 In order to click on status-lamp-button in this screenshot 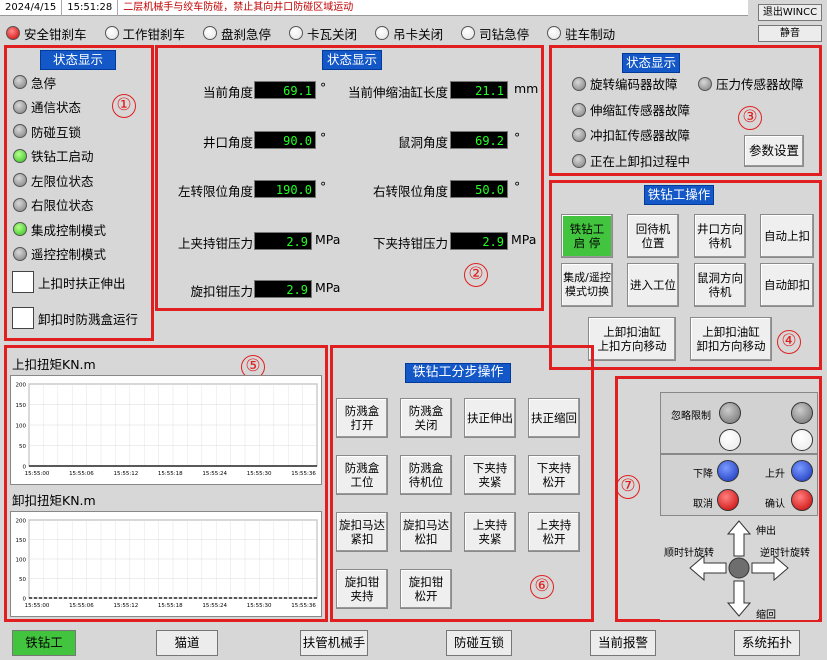, I will do `click(802, 440)`.